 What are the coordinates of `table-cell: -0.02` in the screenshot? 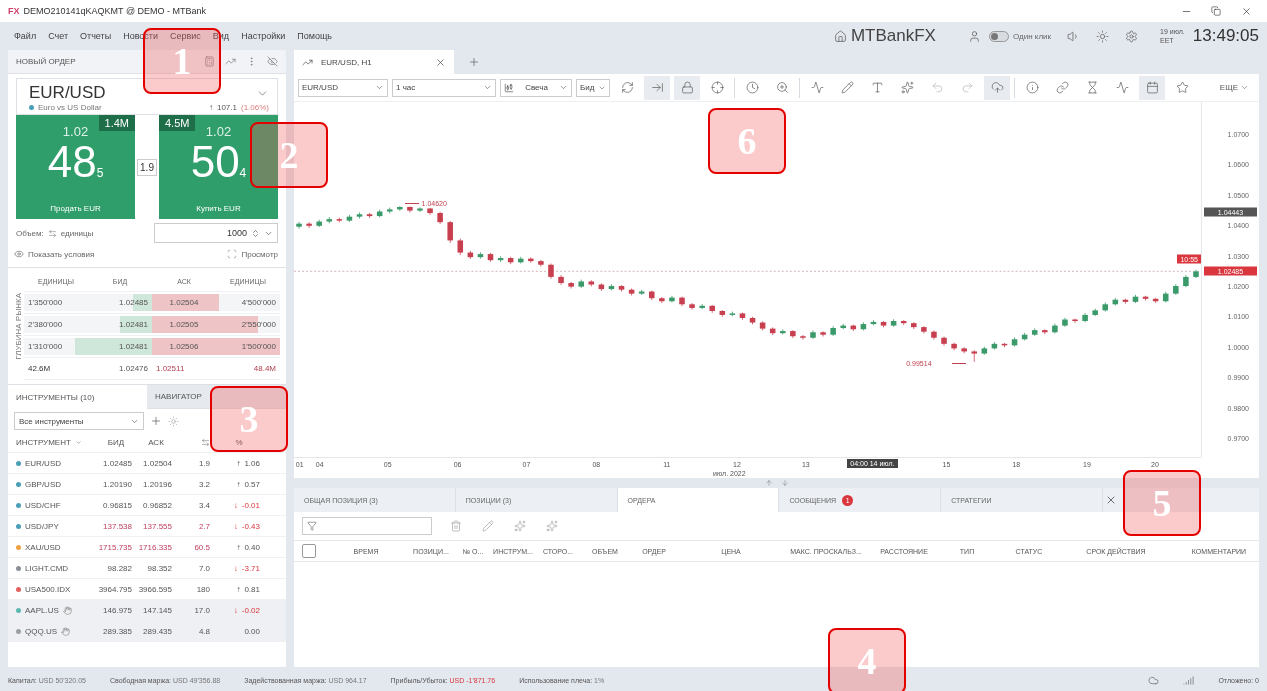 It's located at (250, 610).